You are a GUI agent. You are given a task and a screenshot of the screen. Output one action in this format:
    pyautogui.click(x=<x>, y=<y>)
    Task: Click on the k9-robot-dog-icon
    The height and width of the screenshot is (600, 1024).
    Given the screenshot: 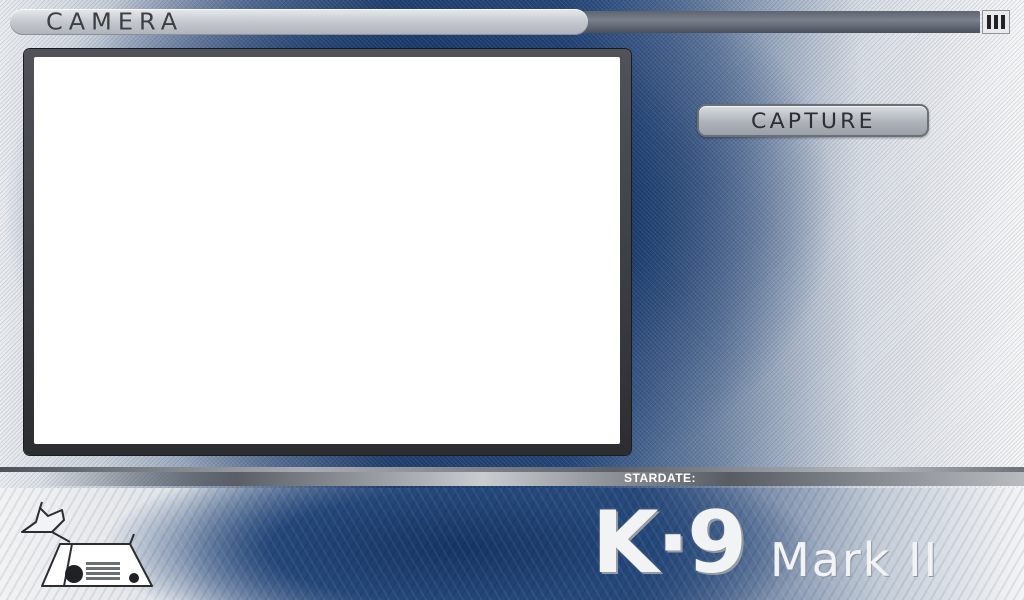 What is the action you would take?
    pyautogui.click(x=87, y=544)
    